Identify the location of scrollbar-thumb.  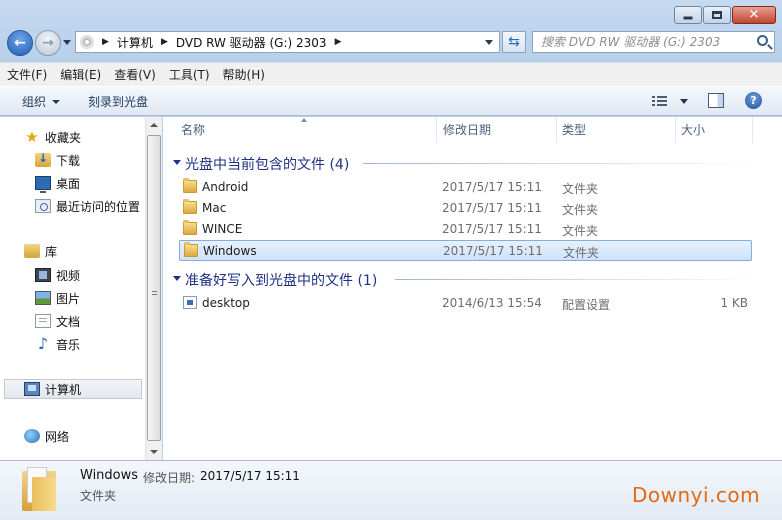
(154, 288).